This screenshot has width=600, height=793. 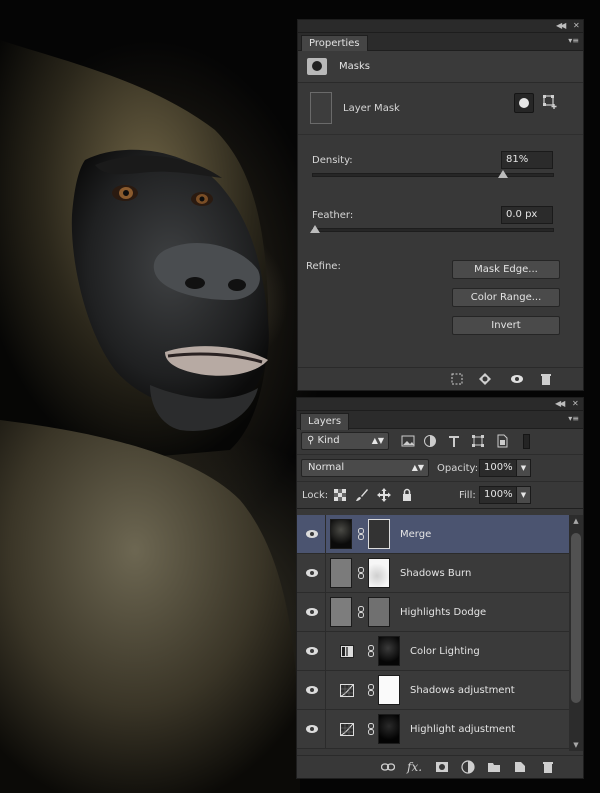 What do you see at coordinates (388, 767) in the screenshot?
I see `link-layers-icon` at bounding box center [388, 767].